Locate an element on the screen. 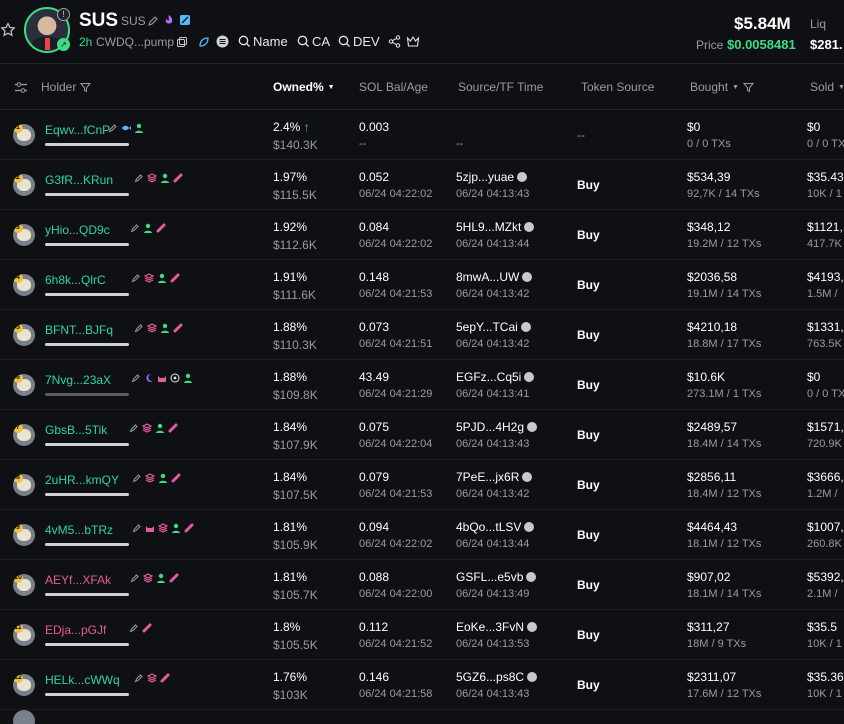  col-holder: Holder is located at coordinates (66, 87).